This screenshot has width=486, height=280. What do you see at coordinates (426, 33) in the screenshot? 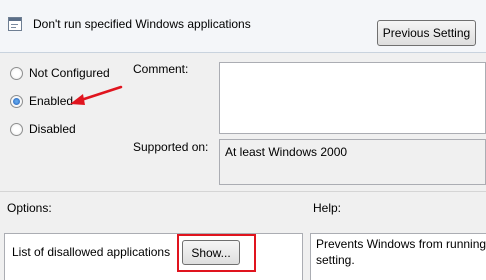
I see `previous-setting-button: Previous Setting` at bounding box center [426, 33].